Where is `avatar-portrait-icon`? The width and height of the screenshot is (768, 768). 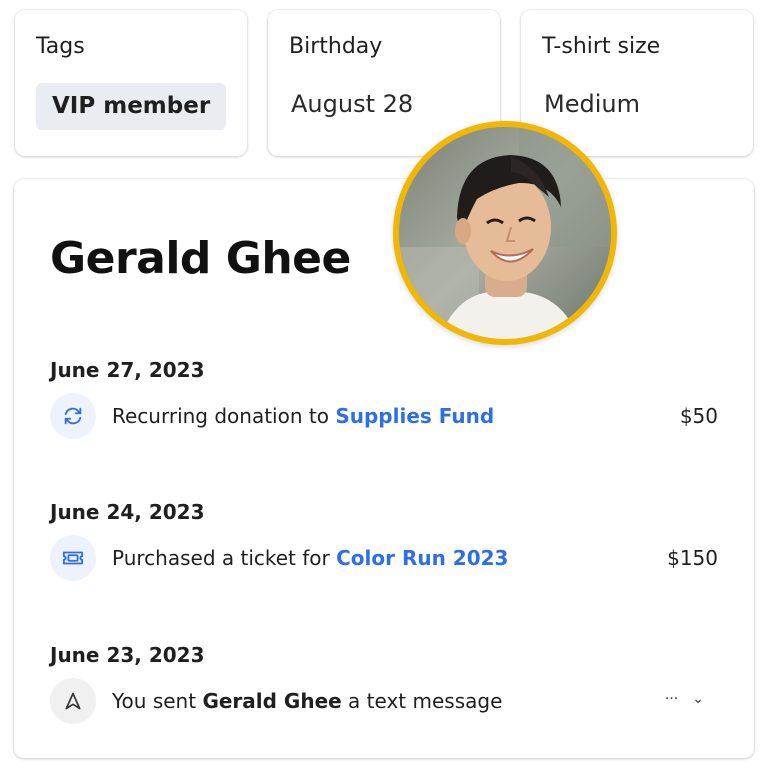
avatar-portrait-icon is located at coordinates (505, 233).